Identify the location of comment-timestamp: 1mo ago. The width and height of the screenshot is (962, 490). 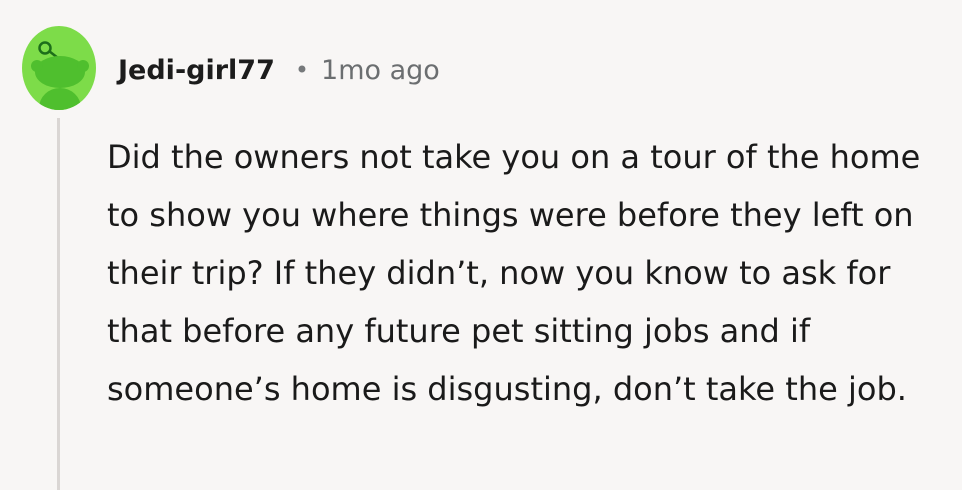
(380, 70).